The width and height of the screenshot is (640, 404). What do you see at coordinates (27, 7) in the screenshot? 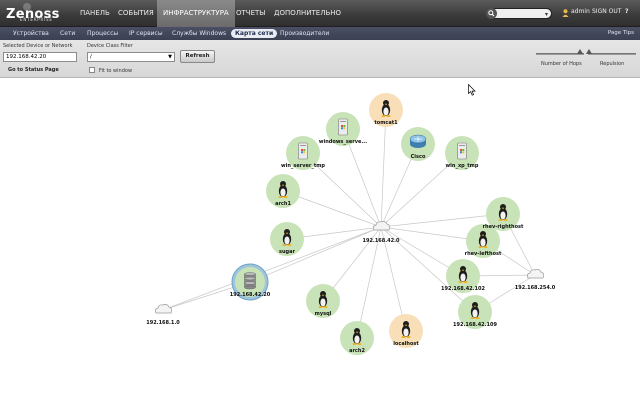
I see `logo-swirl-icon` at bounding box center [27, 7].